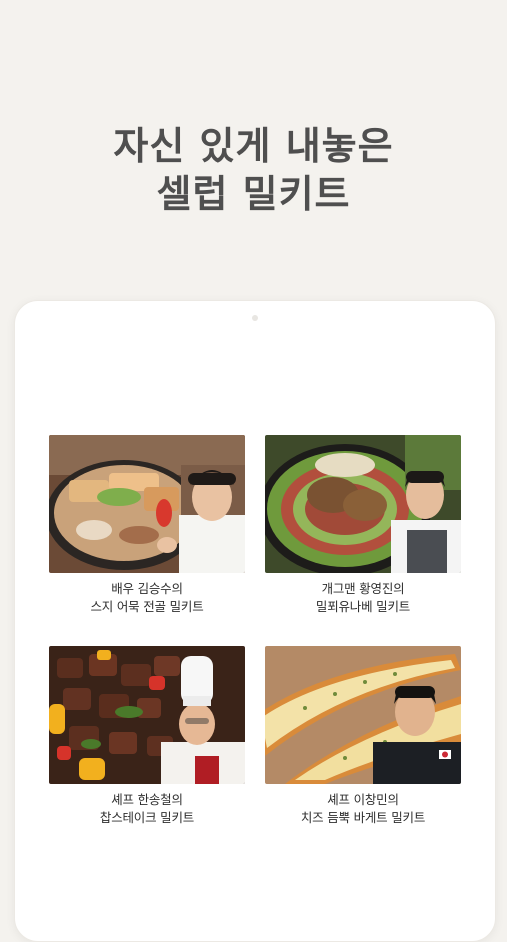 The width and height of the screenshot is (507, 942). I want to click on product-name: 찹스테이크 밀키트, so click(147, 817).